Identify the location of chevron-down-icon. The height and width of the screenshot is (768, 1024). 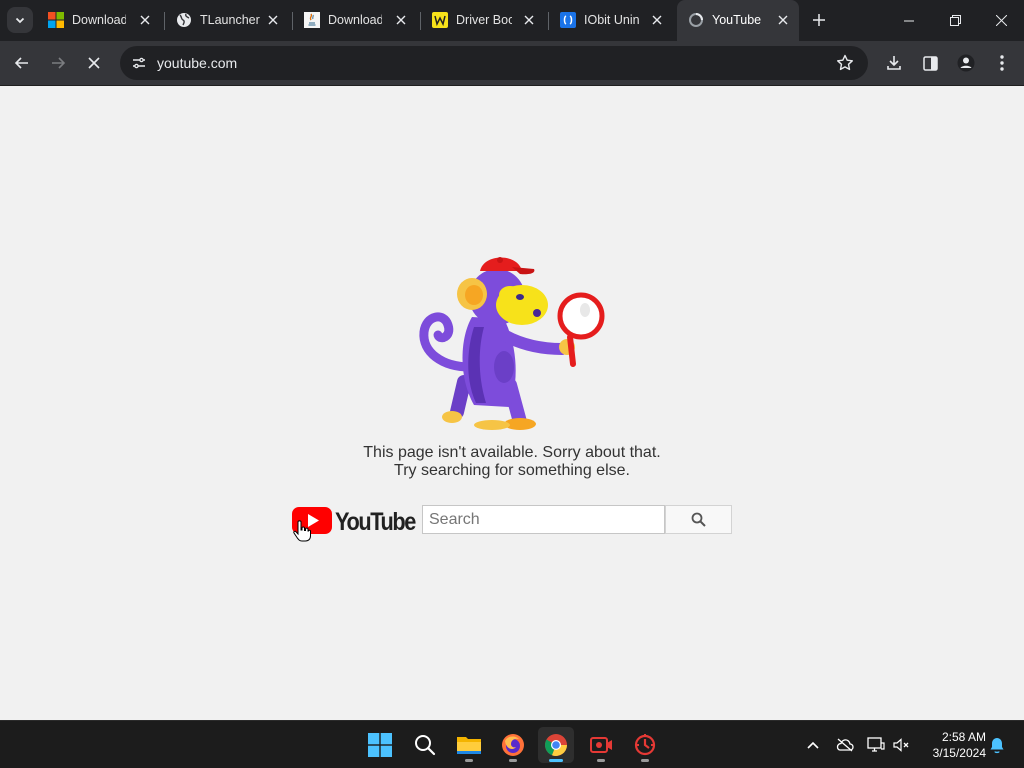
(20, 20).